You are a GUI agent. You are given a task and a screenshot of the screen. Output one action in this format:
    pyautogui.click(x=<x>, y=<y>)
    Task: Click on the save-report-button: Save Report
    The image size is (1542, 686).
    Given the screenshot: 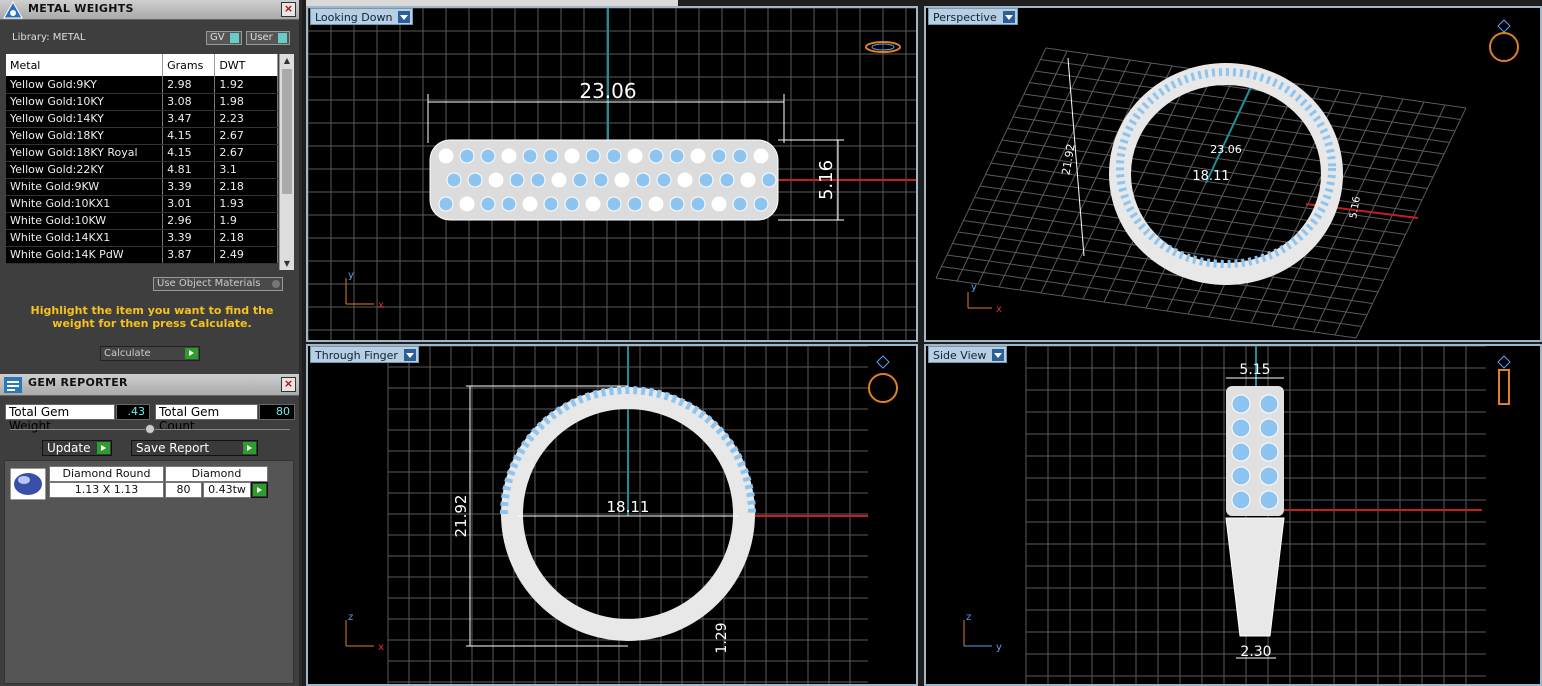 What is the action you would take?
    pyautogui.click(x=194, y=448)
    